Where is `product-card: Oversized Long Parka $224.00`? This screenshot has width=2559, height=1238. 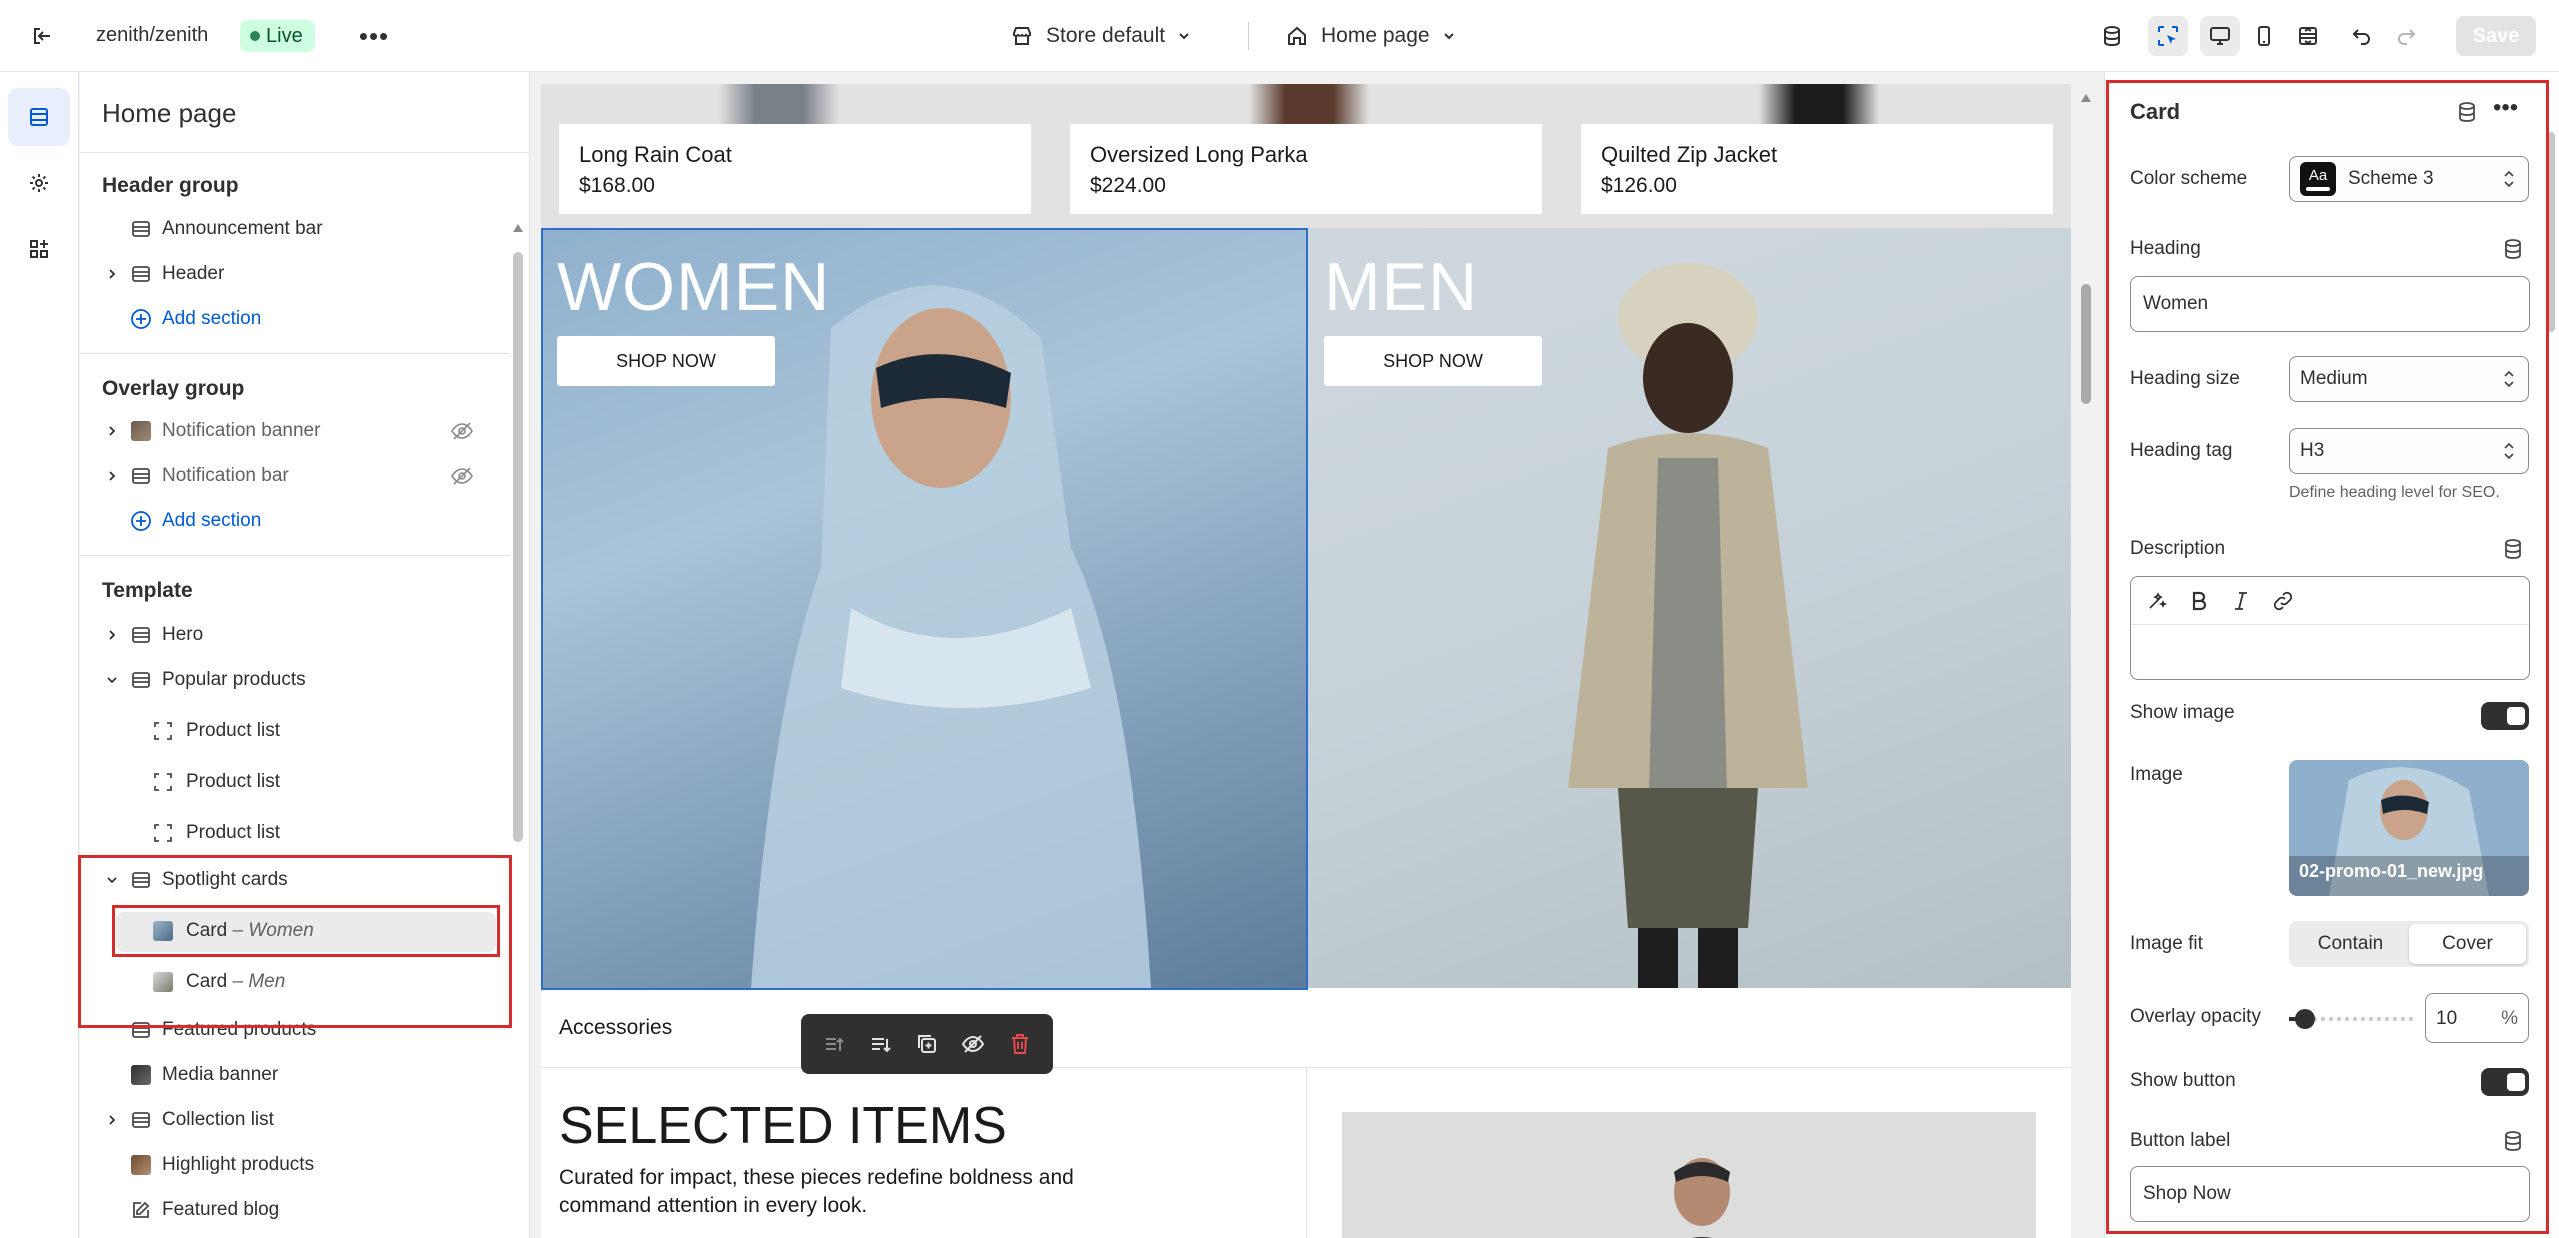
product-card: Oversized Long Parka $224.00 is located at coordinates (1306, 169).